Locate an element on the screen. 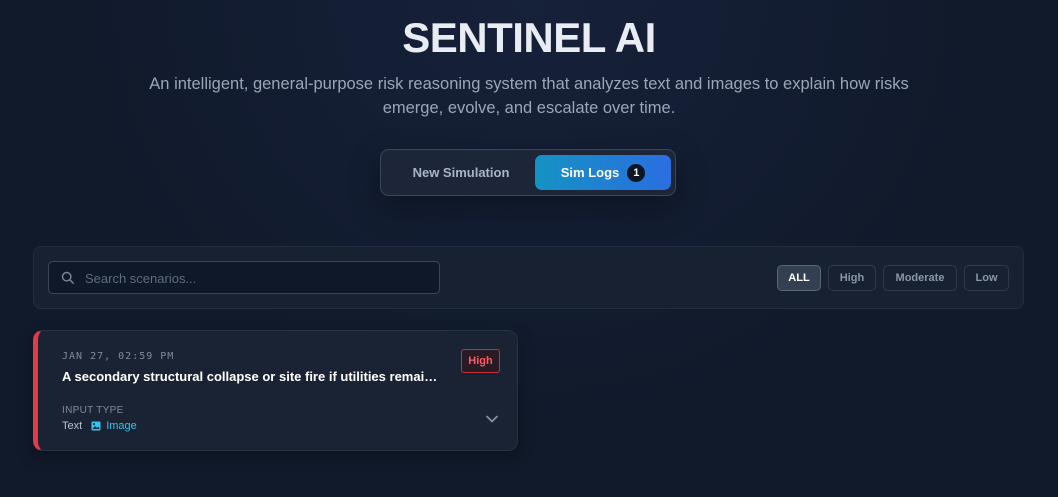 The width and height of the screenshot is (1058, 497). tab-sim-logs: Sim Logs 1 is located at coordinates (603, 172).